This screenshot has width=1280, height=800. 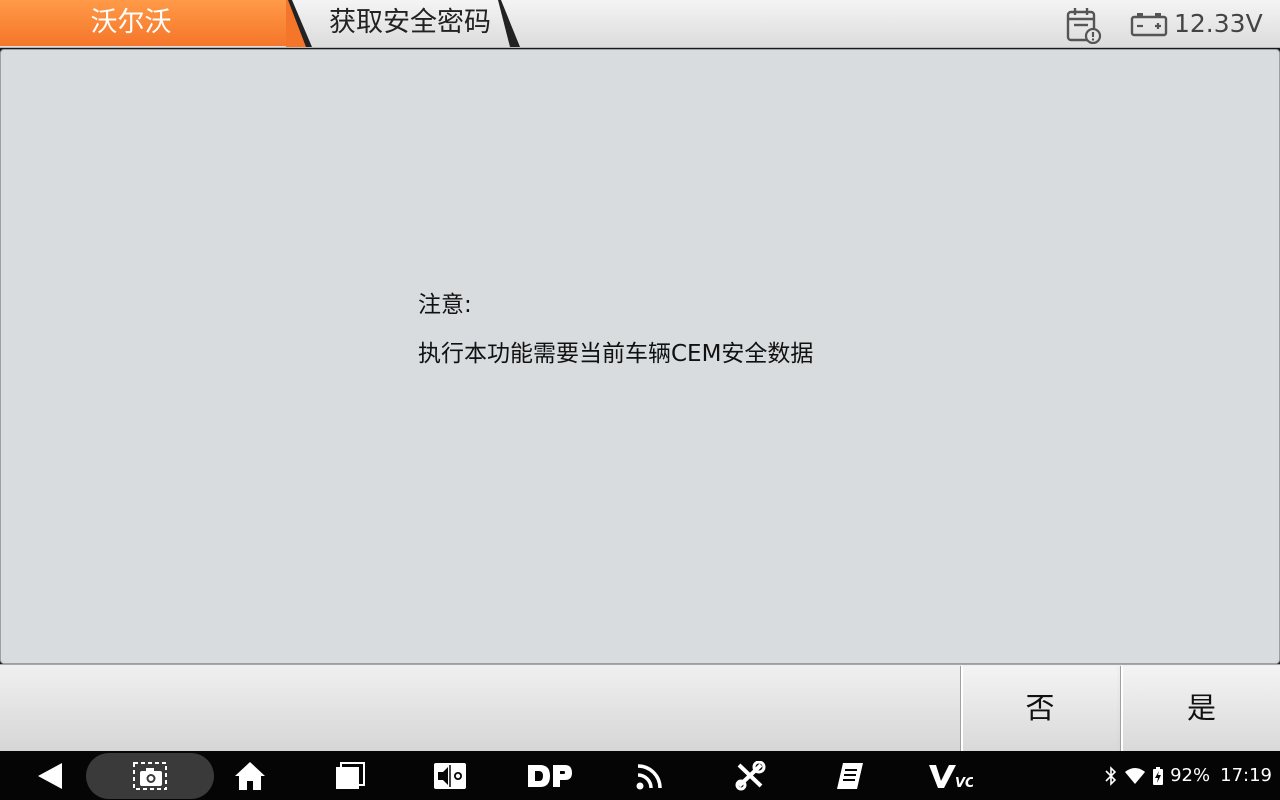 I want to click on dp-button, so click(x=550, y=775).